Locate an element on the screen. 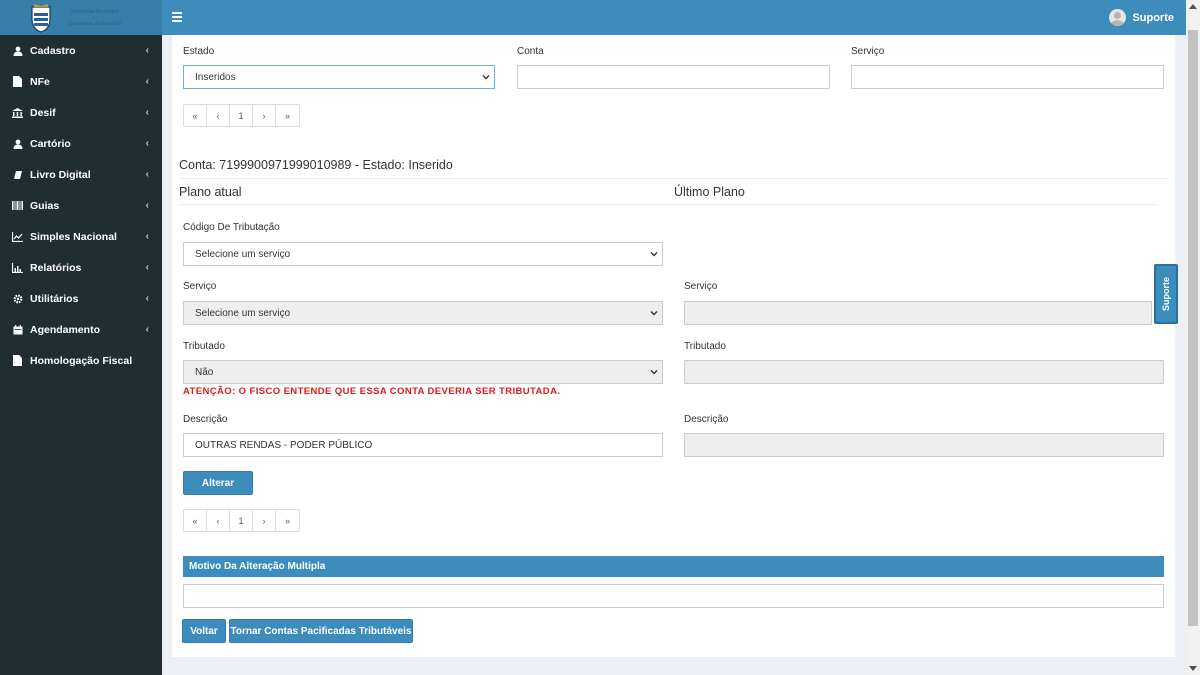 The height and width of the screenshot is (675, 1200). conta-label: Conta is located at coordinates (530, 51).